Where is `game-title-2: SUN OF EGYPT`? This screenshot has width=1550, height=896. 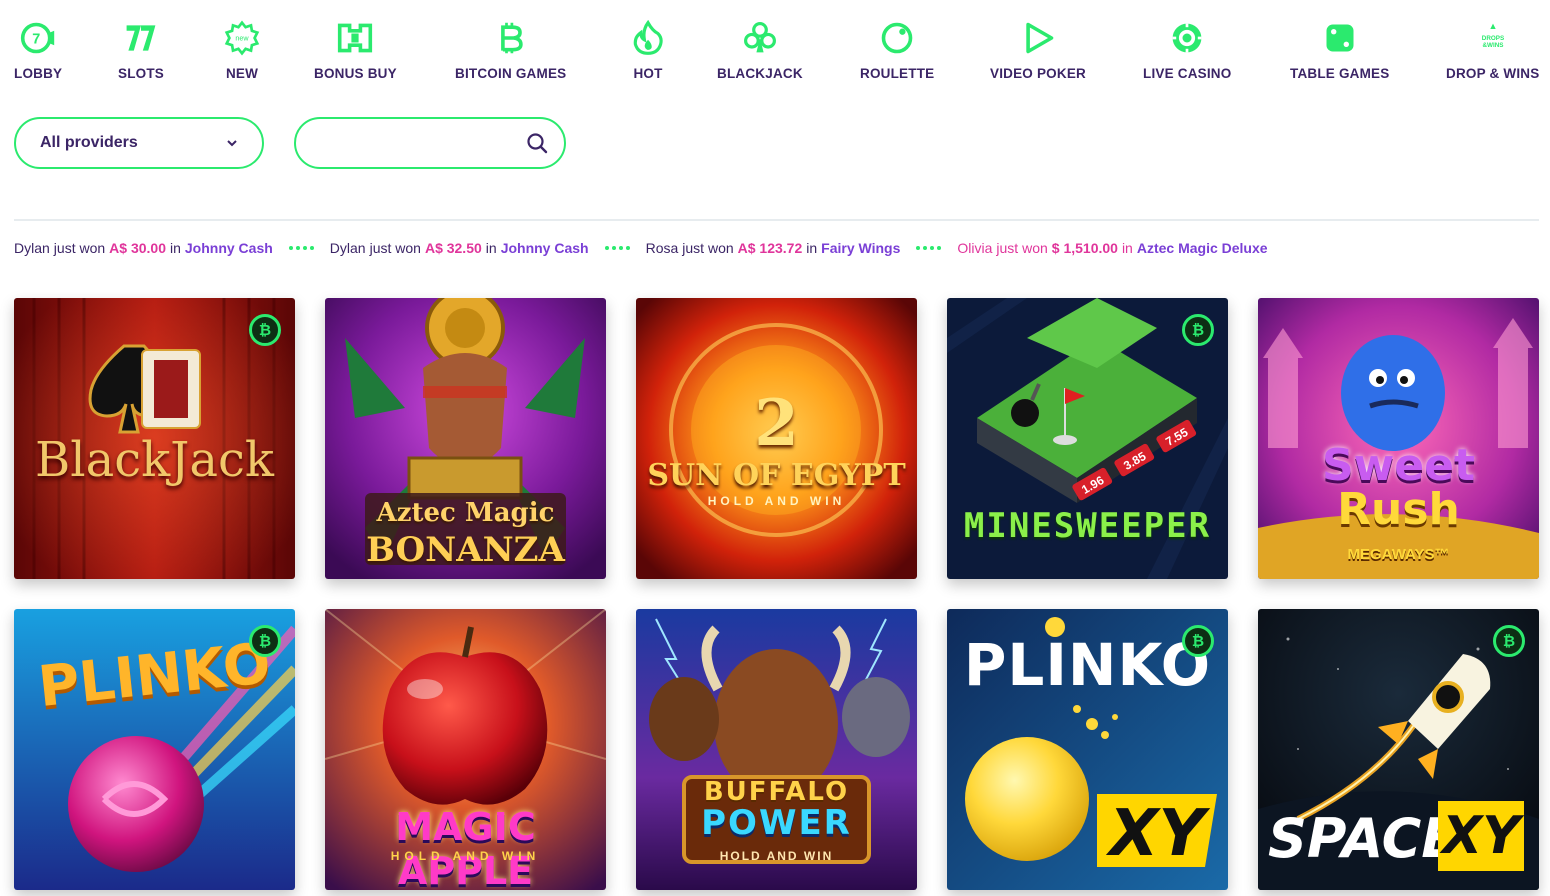
game-title-2: SUN OF EGYPT is located at coordinates (776, 475).